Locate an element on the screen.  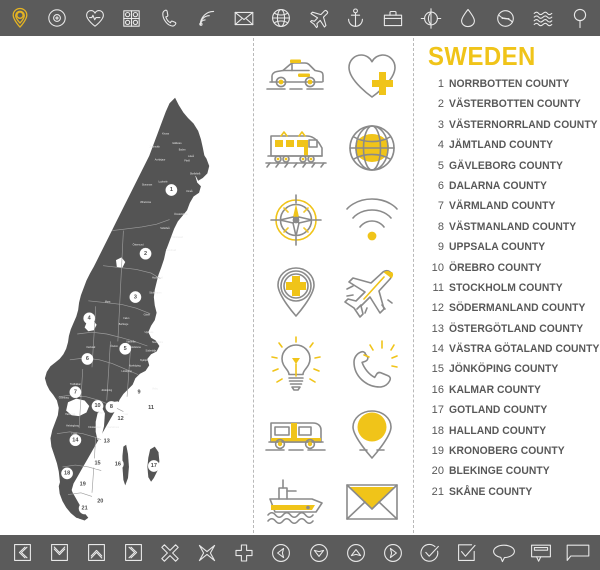
speech-bubble-screen-icon is located at coordinates (541, 553).